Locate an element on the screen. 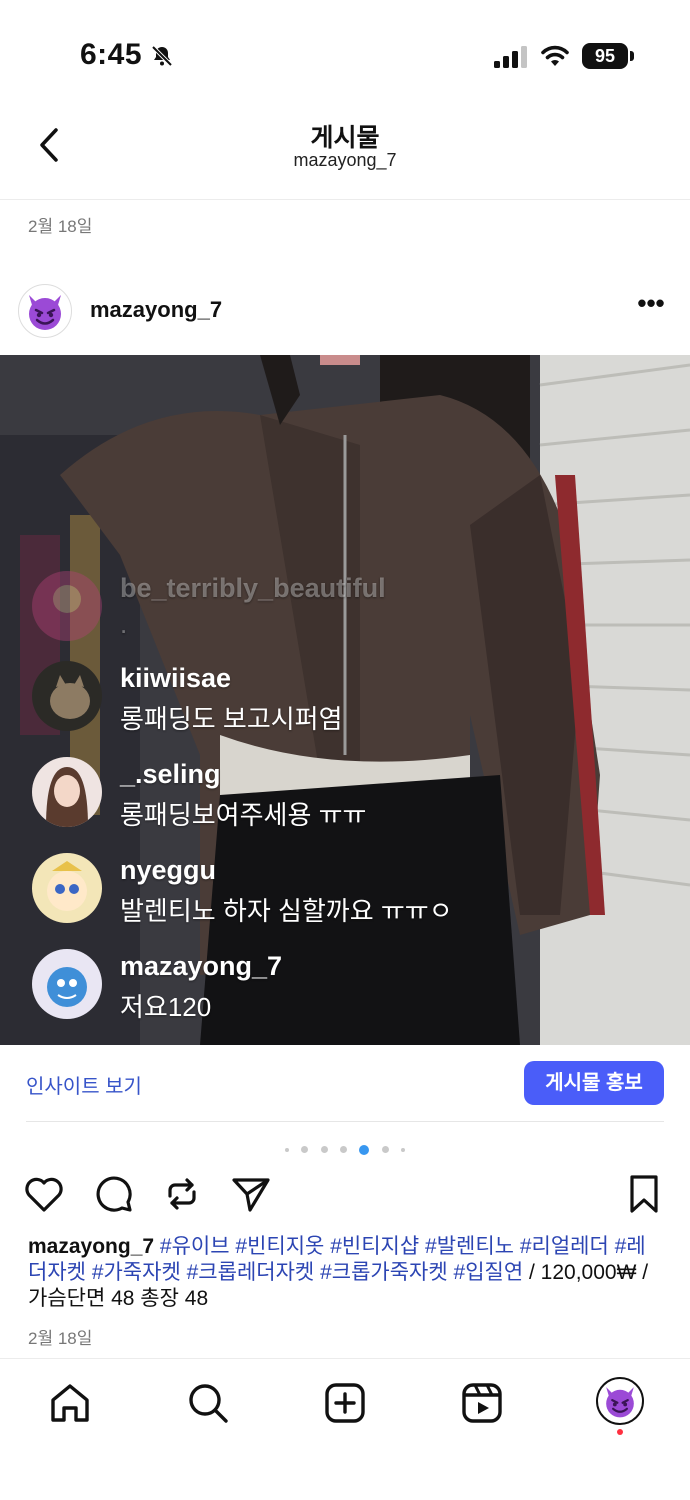 The width and height of the screenshot is (690, 1500). hashtag: #발렌티노 is located at coordinates (469, 1246).